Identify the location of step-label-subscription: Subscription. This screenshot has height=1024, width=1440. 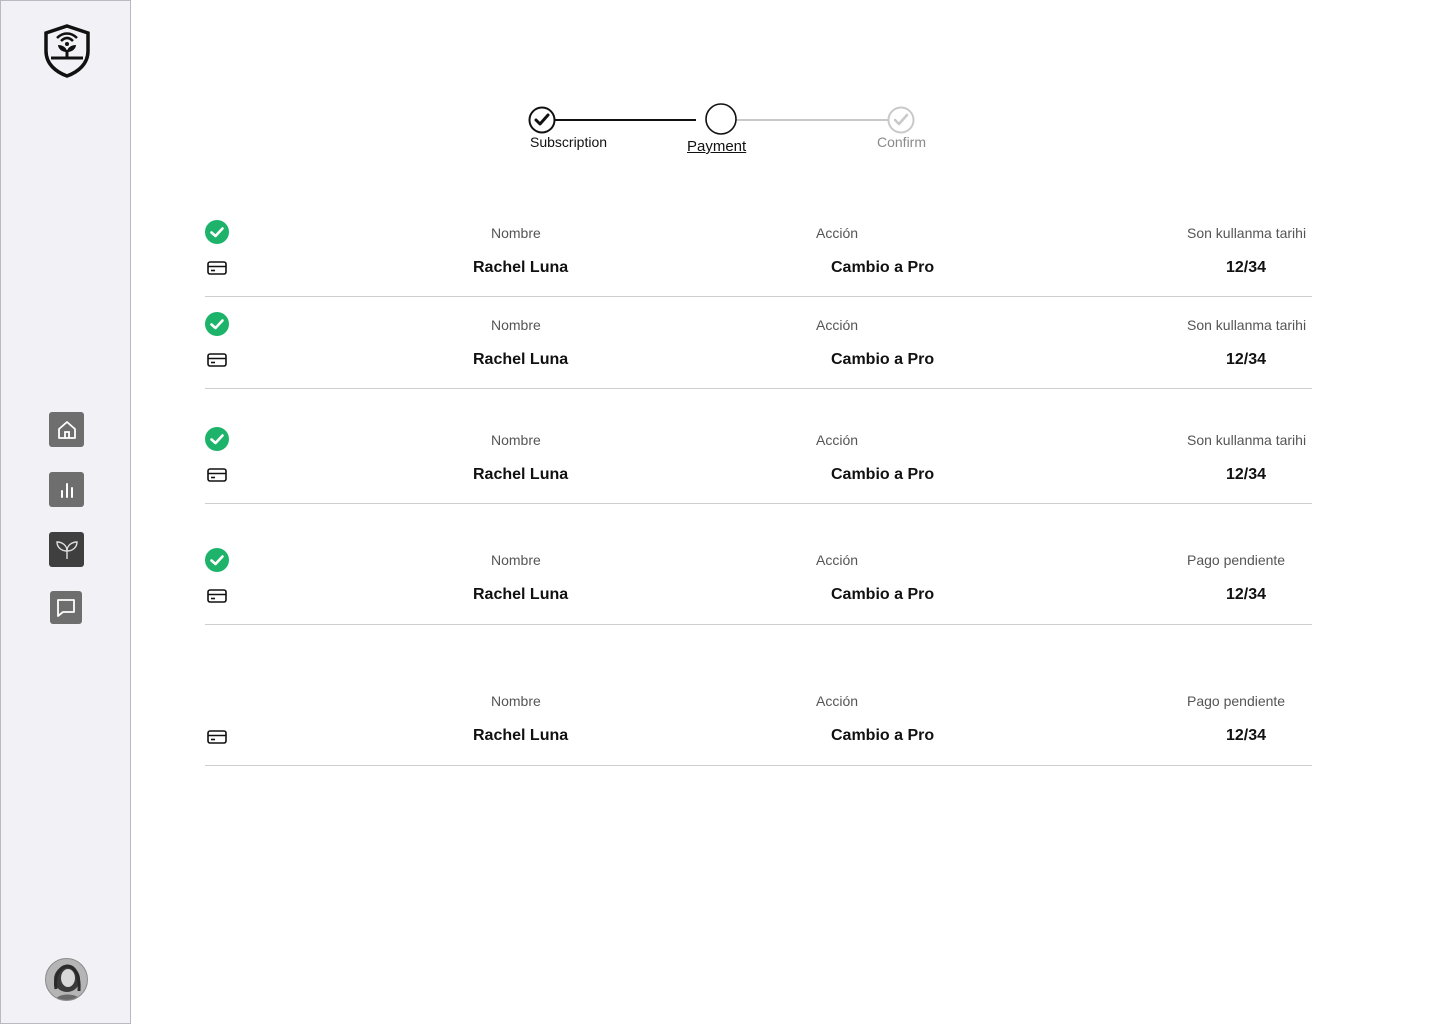
(569, 142).